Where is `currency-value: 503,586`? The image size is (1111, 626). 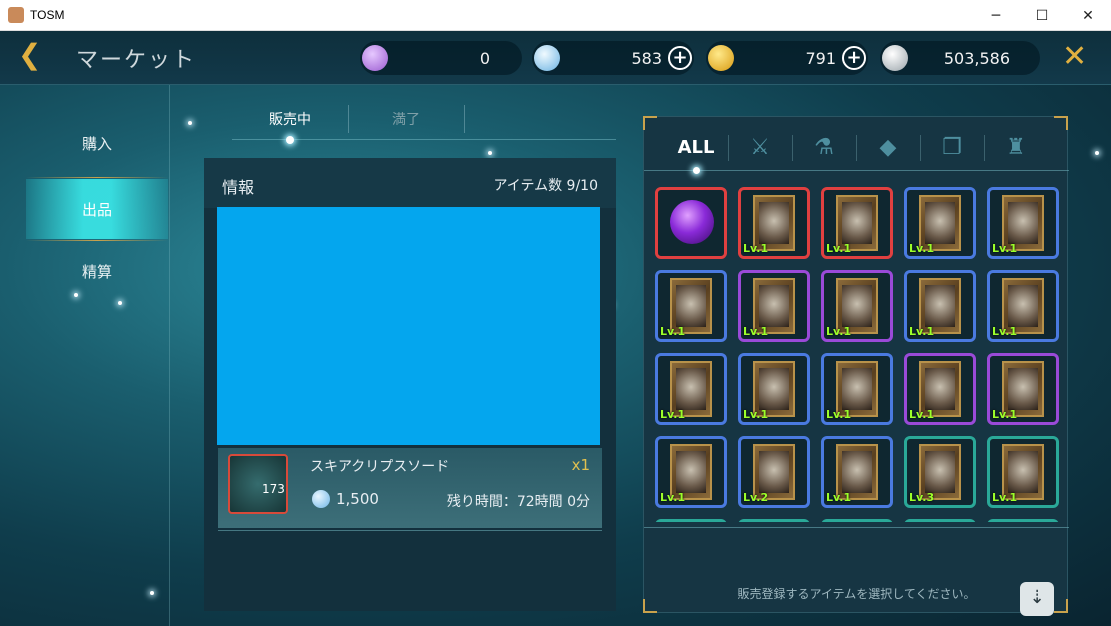 currency-value: 503,586 is located at coordinates (976, 58).